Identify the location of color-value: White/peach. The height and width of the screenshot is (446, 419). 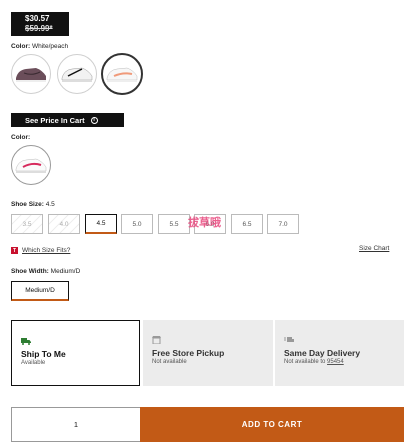
(50, 46).